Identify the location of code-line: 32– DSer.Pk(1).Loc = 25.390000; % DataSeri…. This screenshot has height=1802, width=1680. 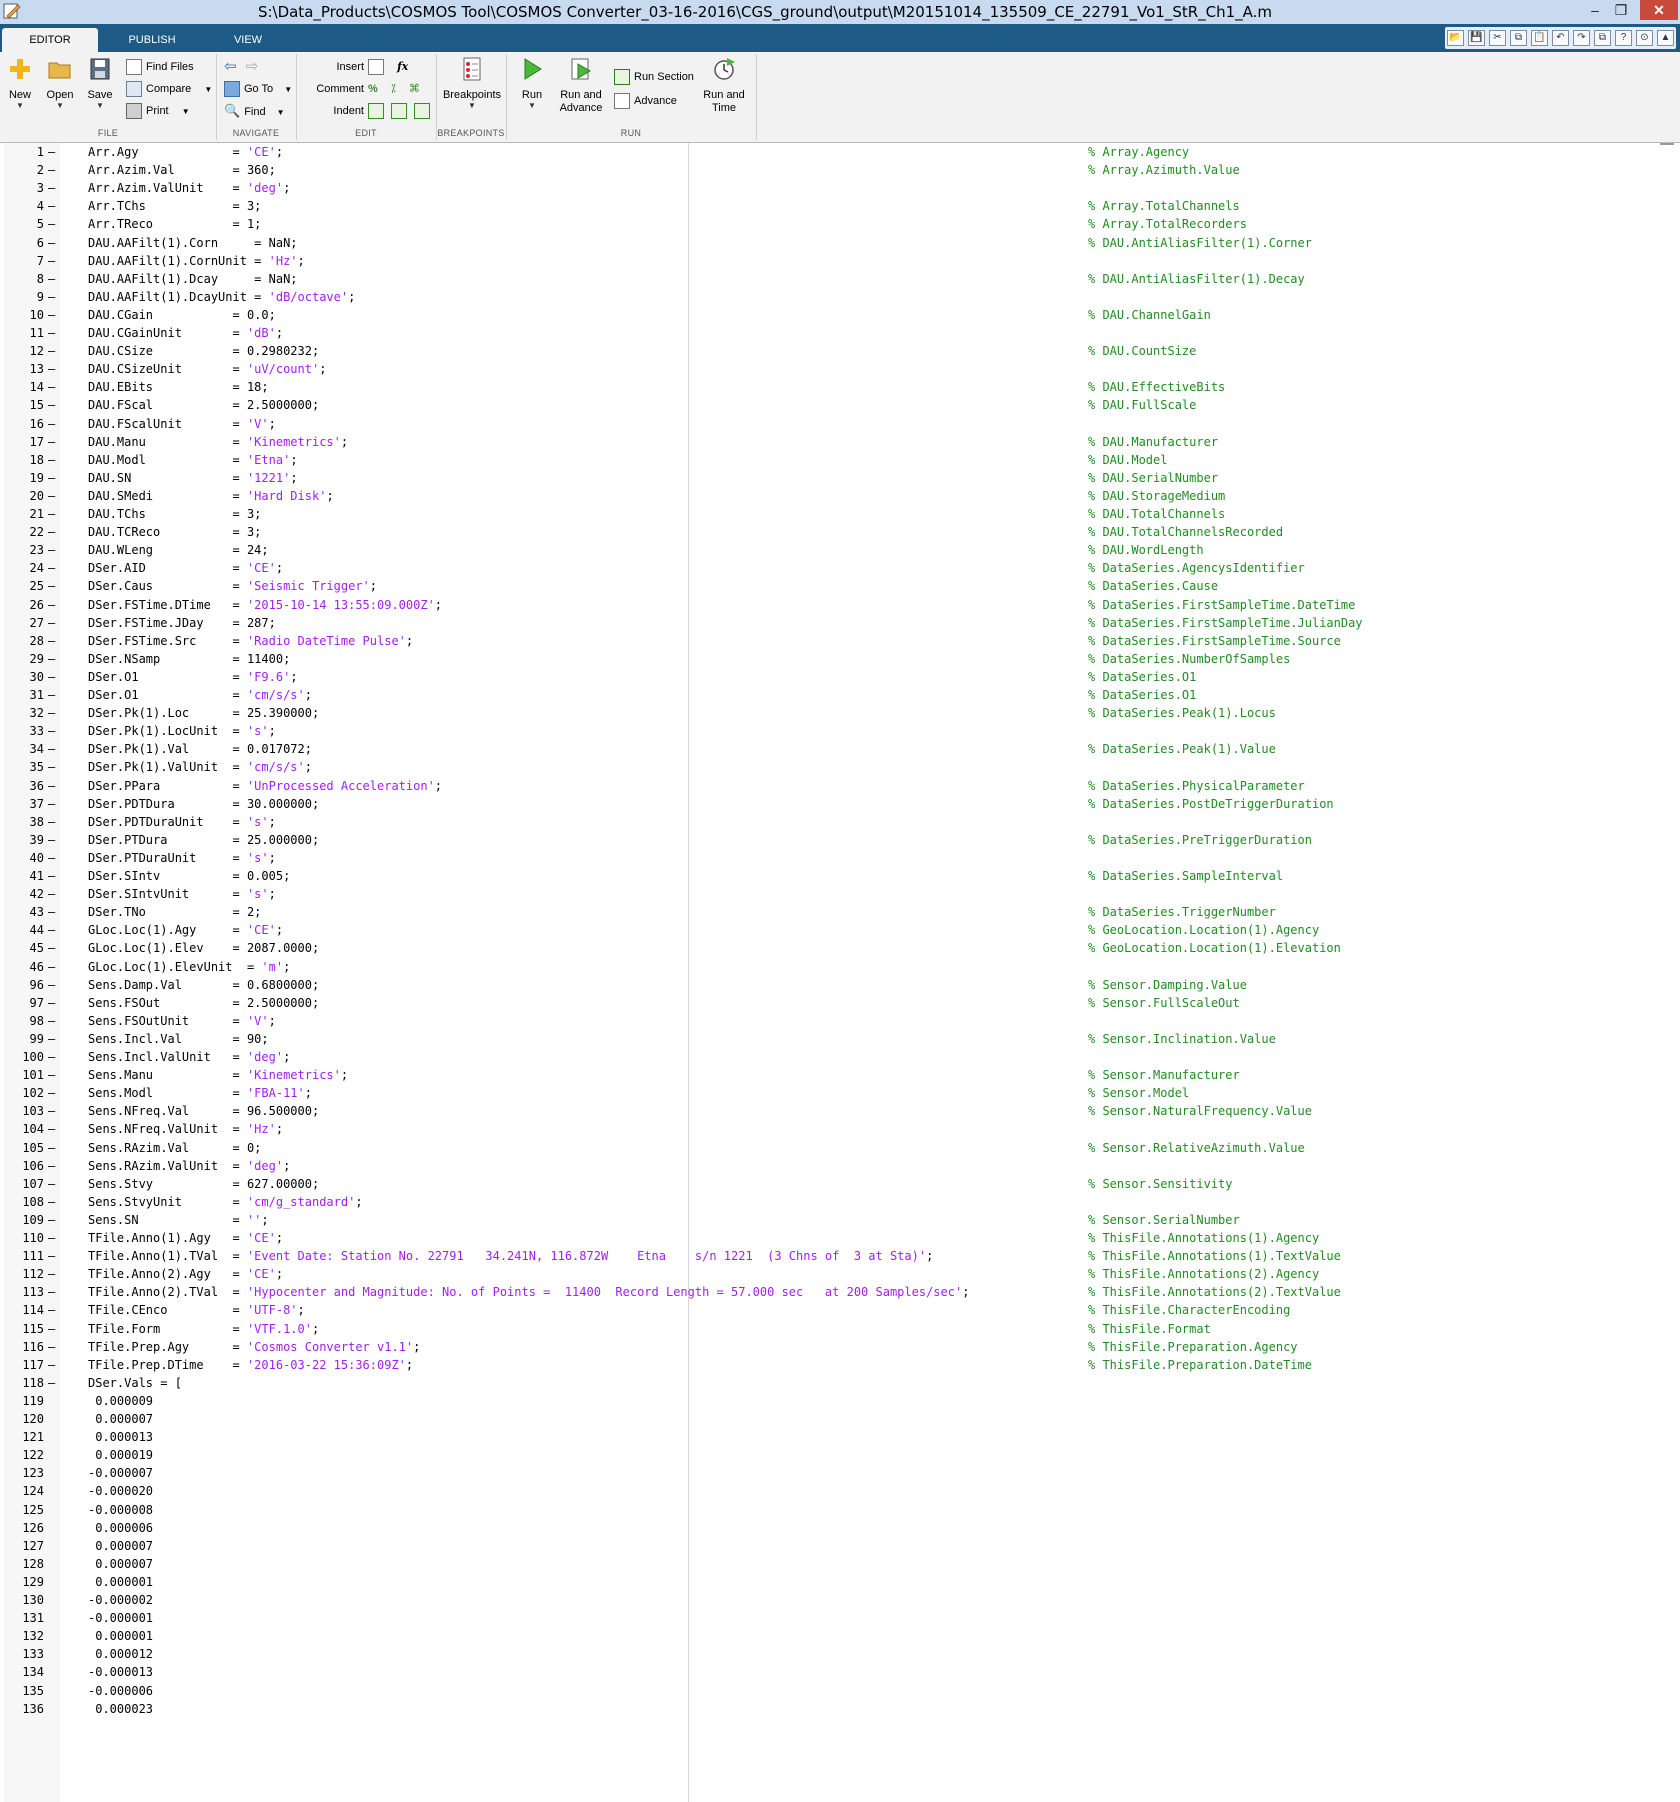
(840, 713).